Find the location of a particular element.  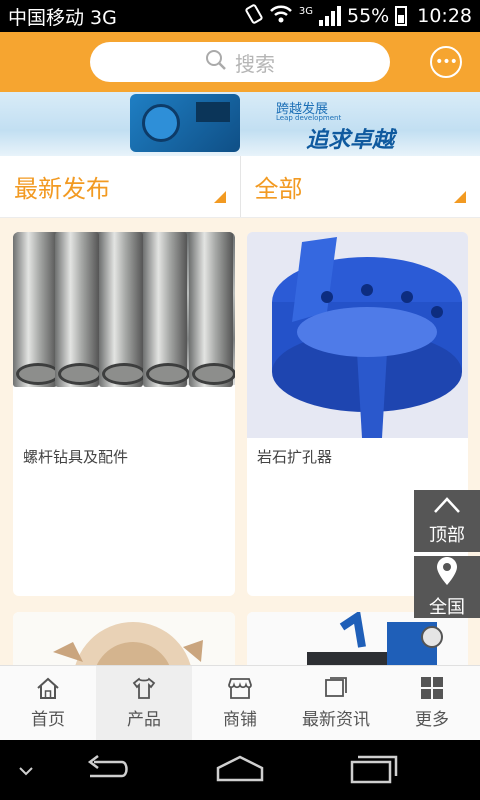

tab-news-label: 最新资讯 is located at coordinates (336, 719).